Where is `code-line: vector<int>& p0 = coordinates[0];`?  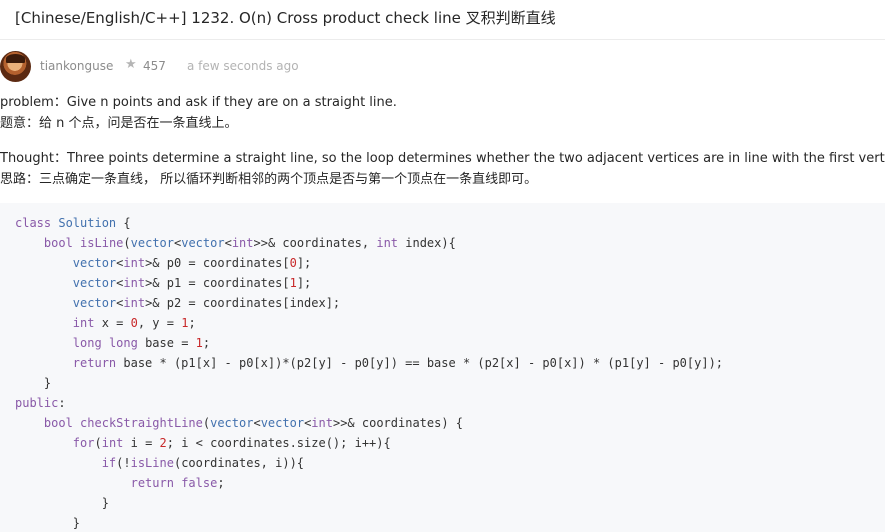 code-line: vector<int>& p0 = coordinates[0]; is located at coordinates (192, 263).